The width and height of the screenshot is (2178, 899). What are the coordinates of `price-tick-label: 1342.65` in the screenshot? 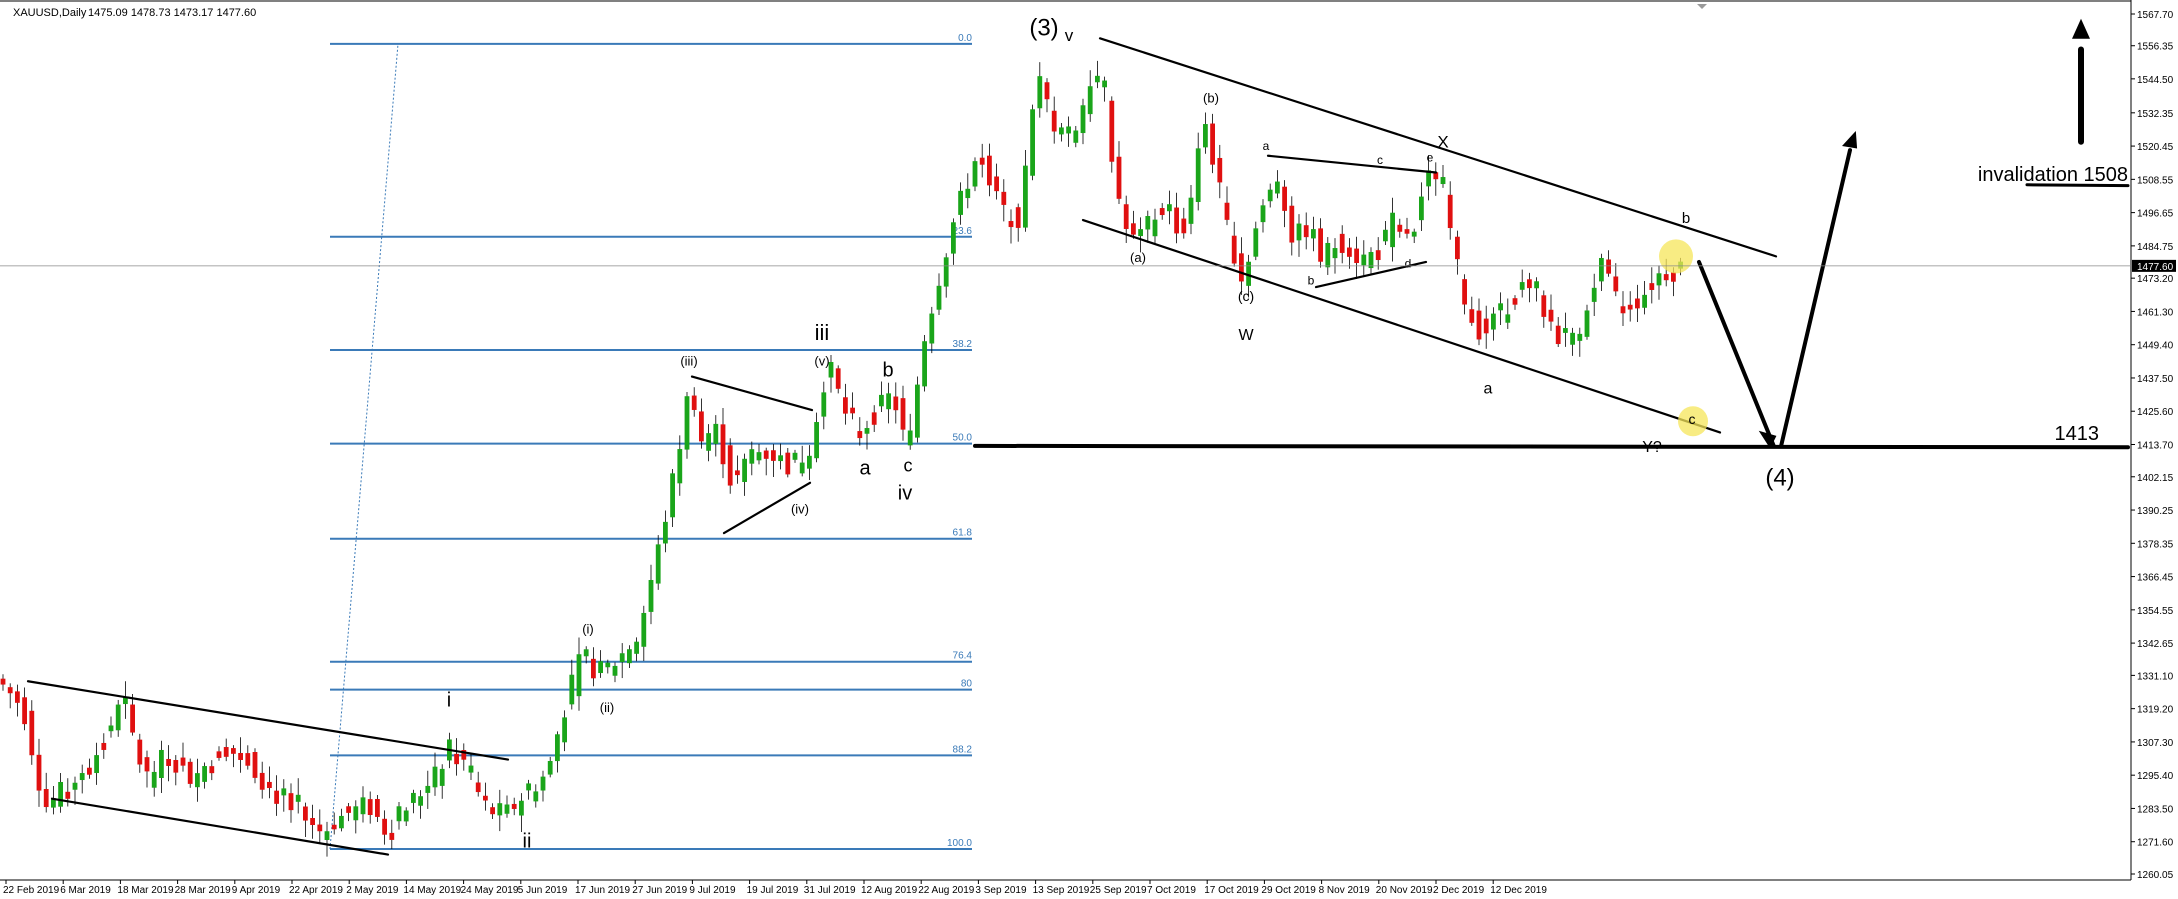 It's located at (2155, 644).